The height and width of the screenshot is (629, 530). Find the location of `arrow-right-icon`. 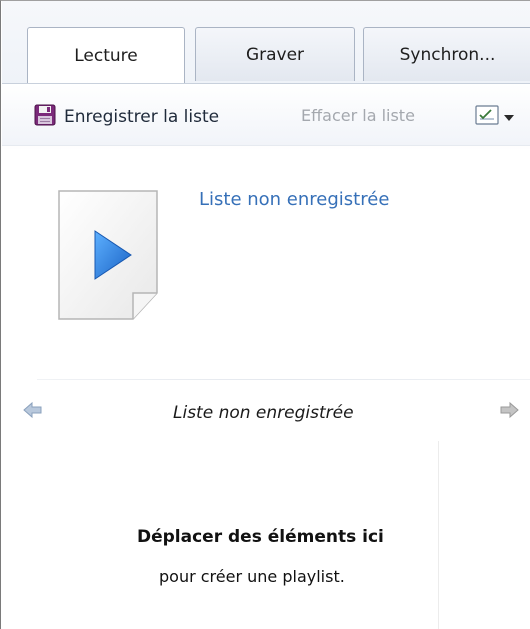

arrow-right-icon is located at coordinates (509, 412).